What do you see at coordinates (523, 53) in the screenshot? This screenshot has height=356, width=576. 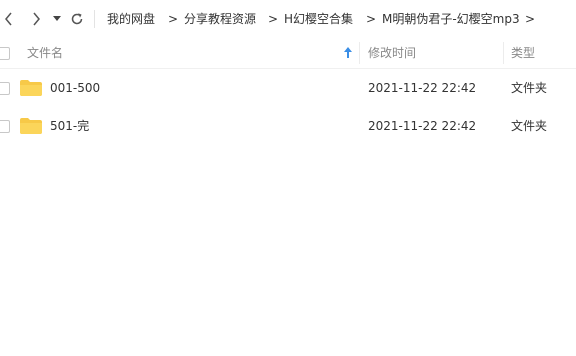 I see `column-header-type: 类型` at bounding box center [523, 53].